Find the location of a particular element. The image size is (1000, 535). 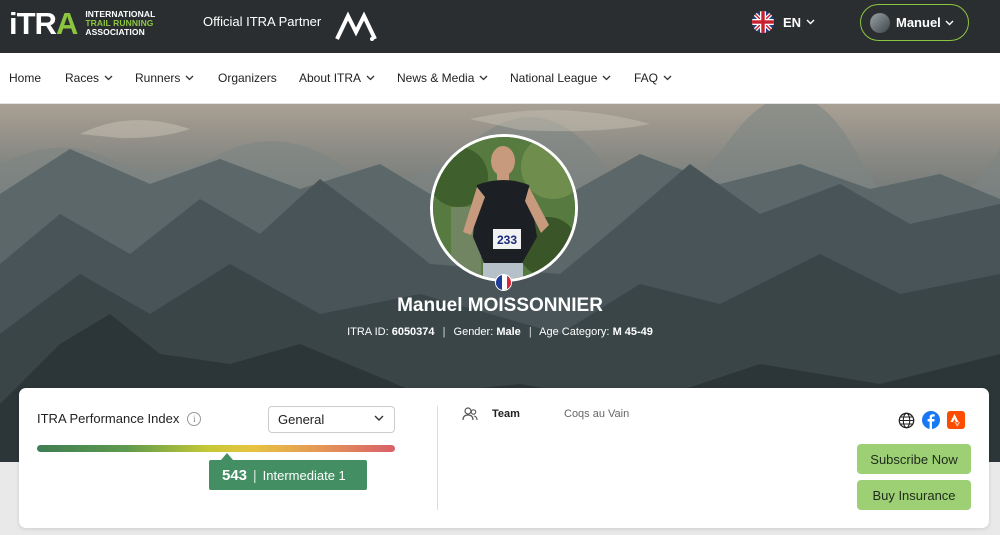

team-value: Coqs au Vain is located at coordinates (597, 414).